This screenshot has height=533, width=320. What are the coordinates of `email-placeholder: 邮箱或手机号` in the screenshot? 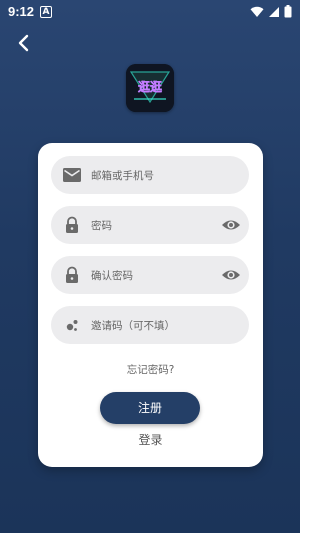 It's located at (122, 176).